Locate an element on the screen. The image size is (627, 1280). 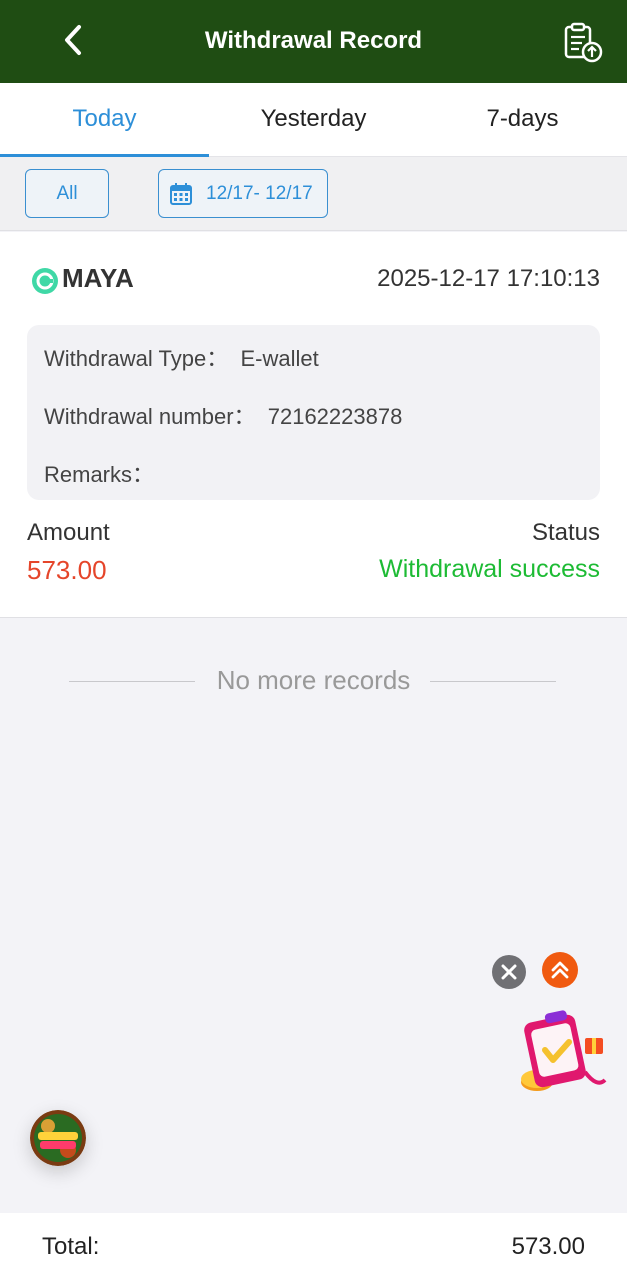
payment-method-name: MAYA is located at coordinates (98, 278).